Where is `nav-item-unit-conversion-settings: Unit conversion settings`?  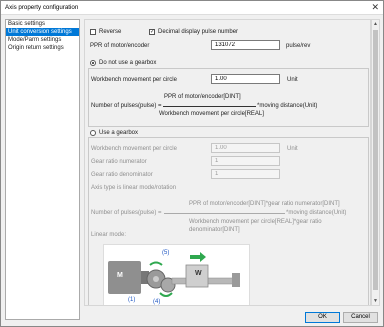
nav-item-unit-conversion-settings: Unit conversion settings is located at coordinates (42, 32).